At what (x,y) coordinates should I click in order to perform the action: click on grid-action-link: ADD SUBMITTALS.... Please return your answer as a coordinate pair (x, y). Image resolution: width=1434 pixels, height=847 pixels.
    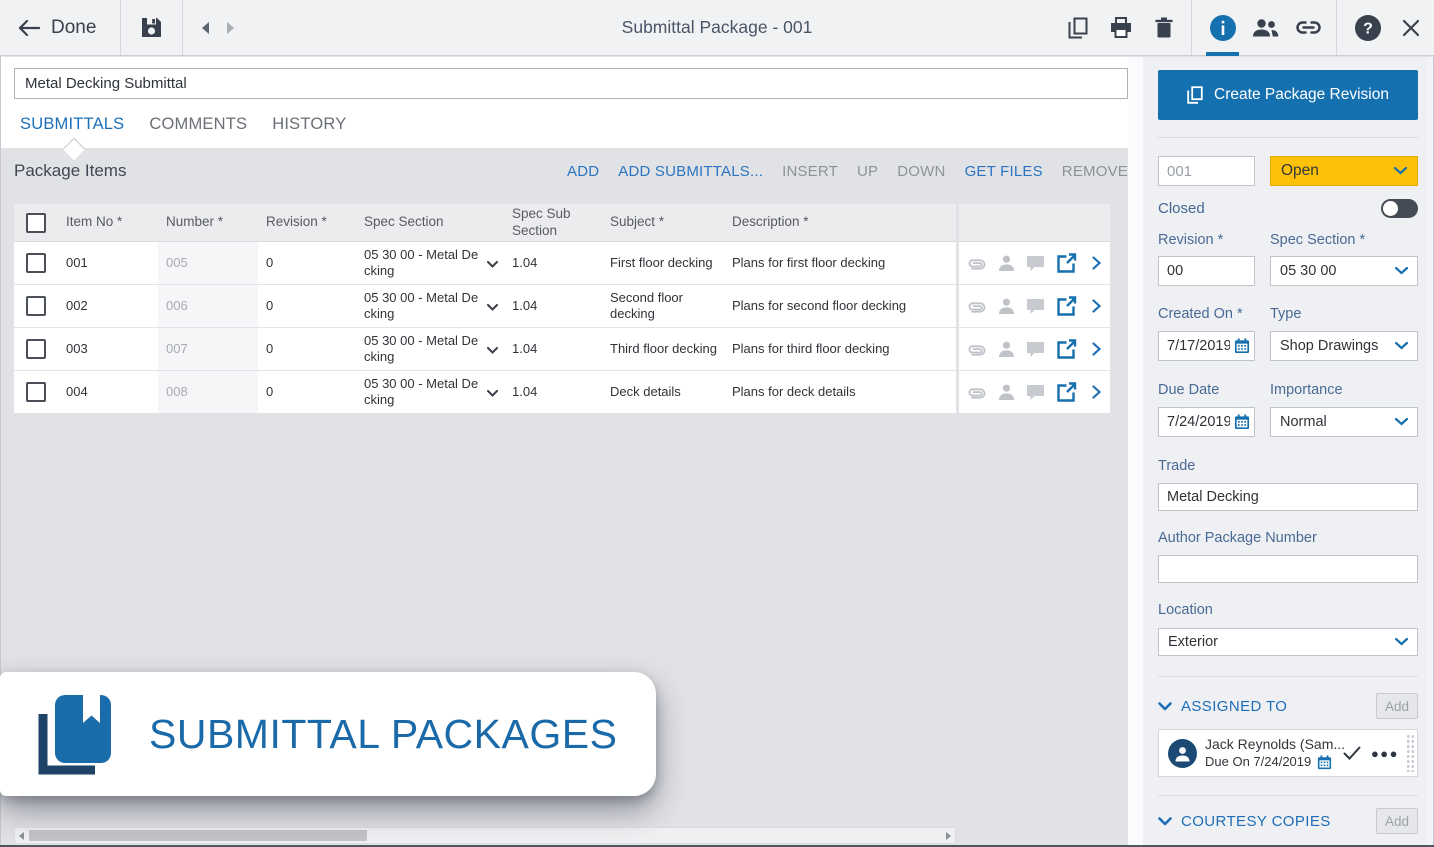
    Looking at the image, I should click on (690, 171).